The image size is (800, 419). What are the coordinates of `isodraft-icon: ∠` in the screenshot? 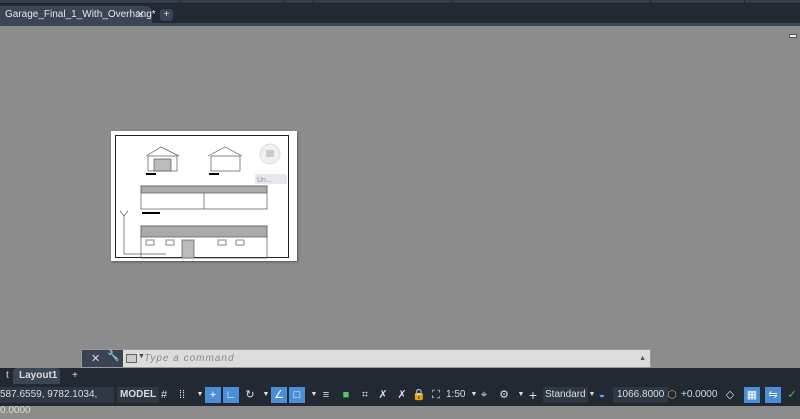 It's located at (279, 395).